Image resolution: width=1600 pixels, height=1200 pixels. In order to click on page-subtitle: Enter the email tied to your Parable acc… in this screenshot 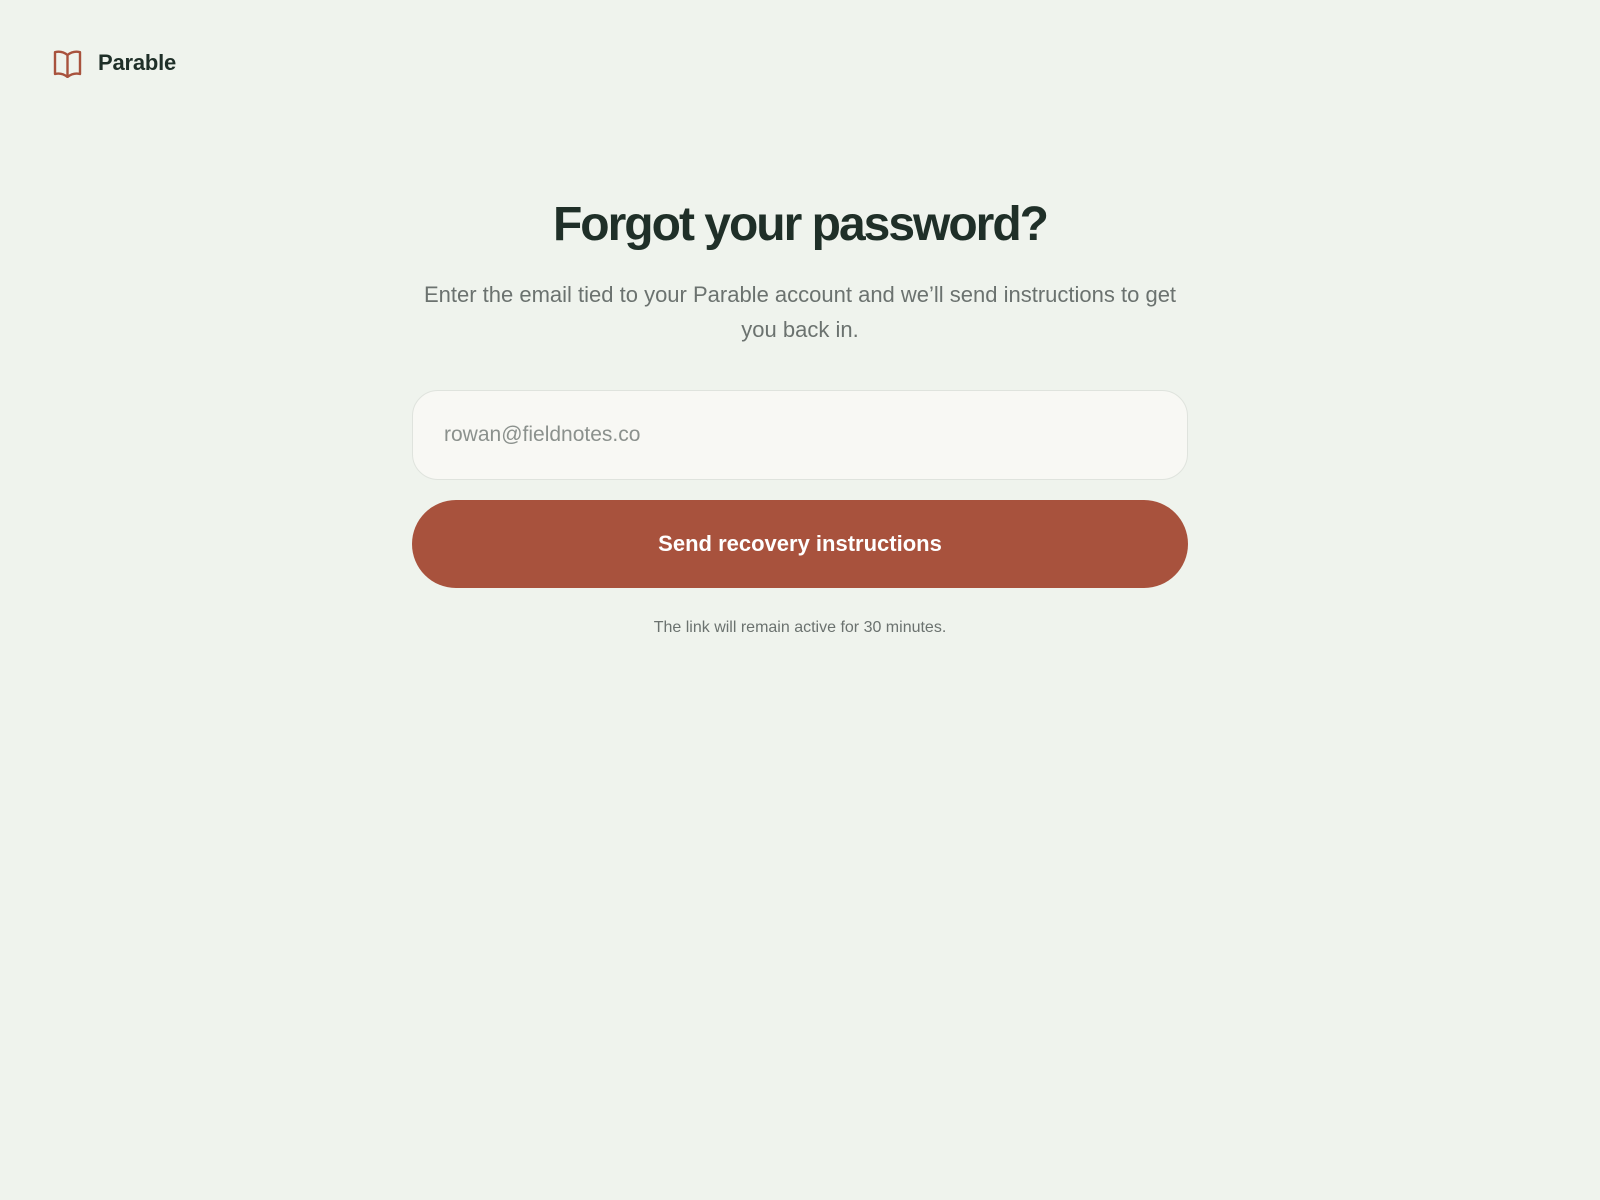, I will do `click(800, 312)`.